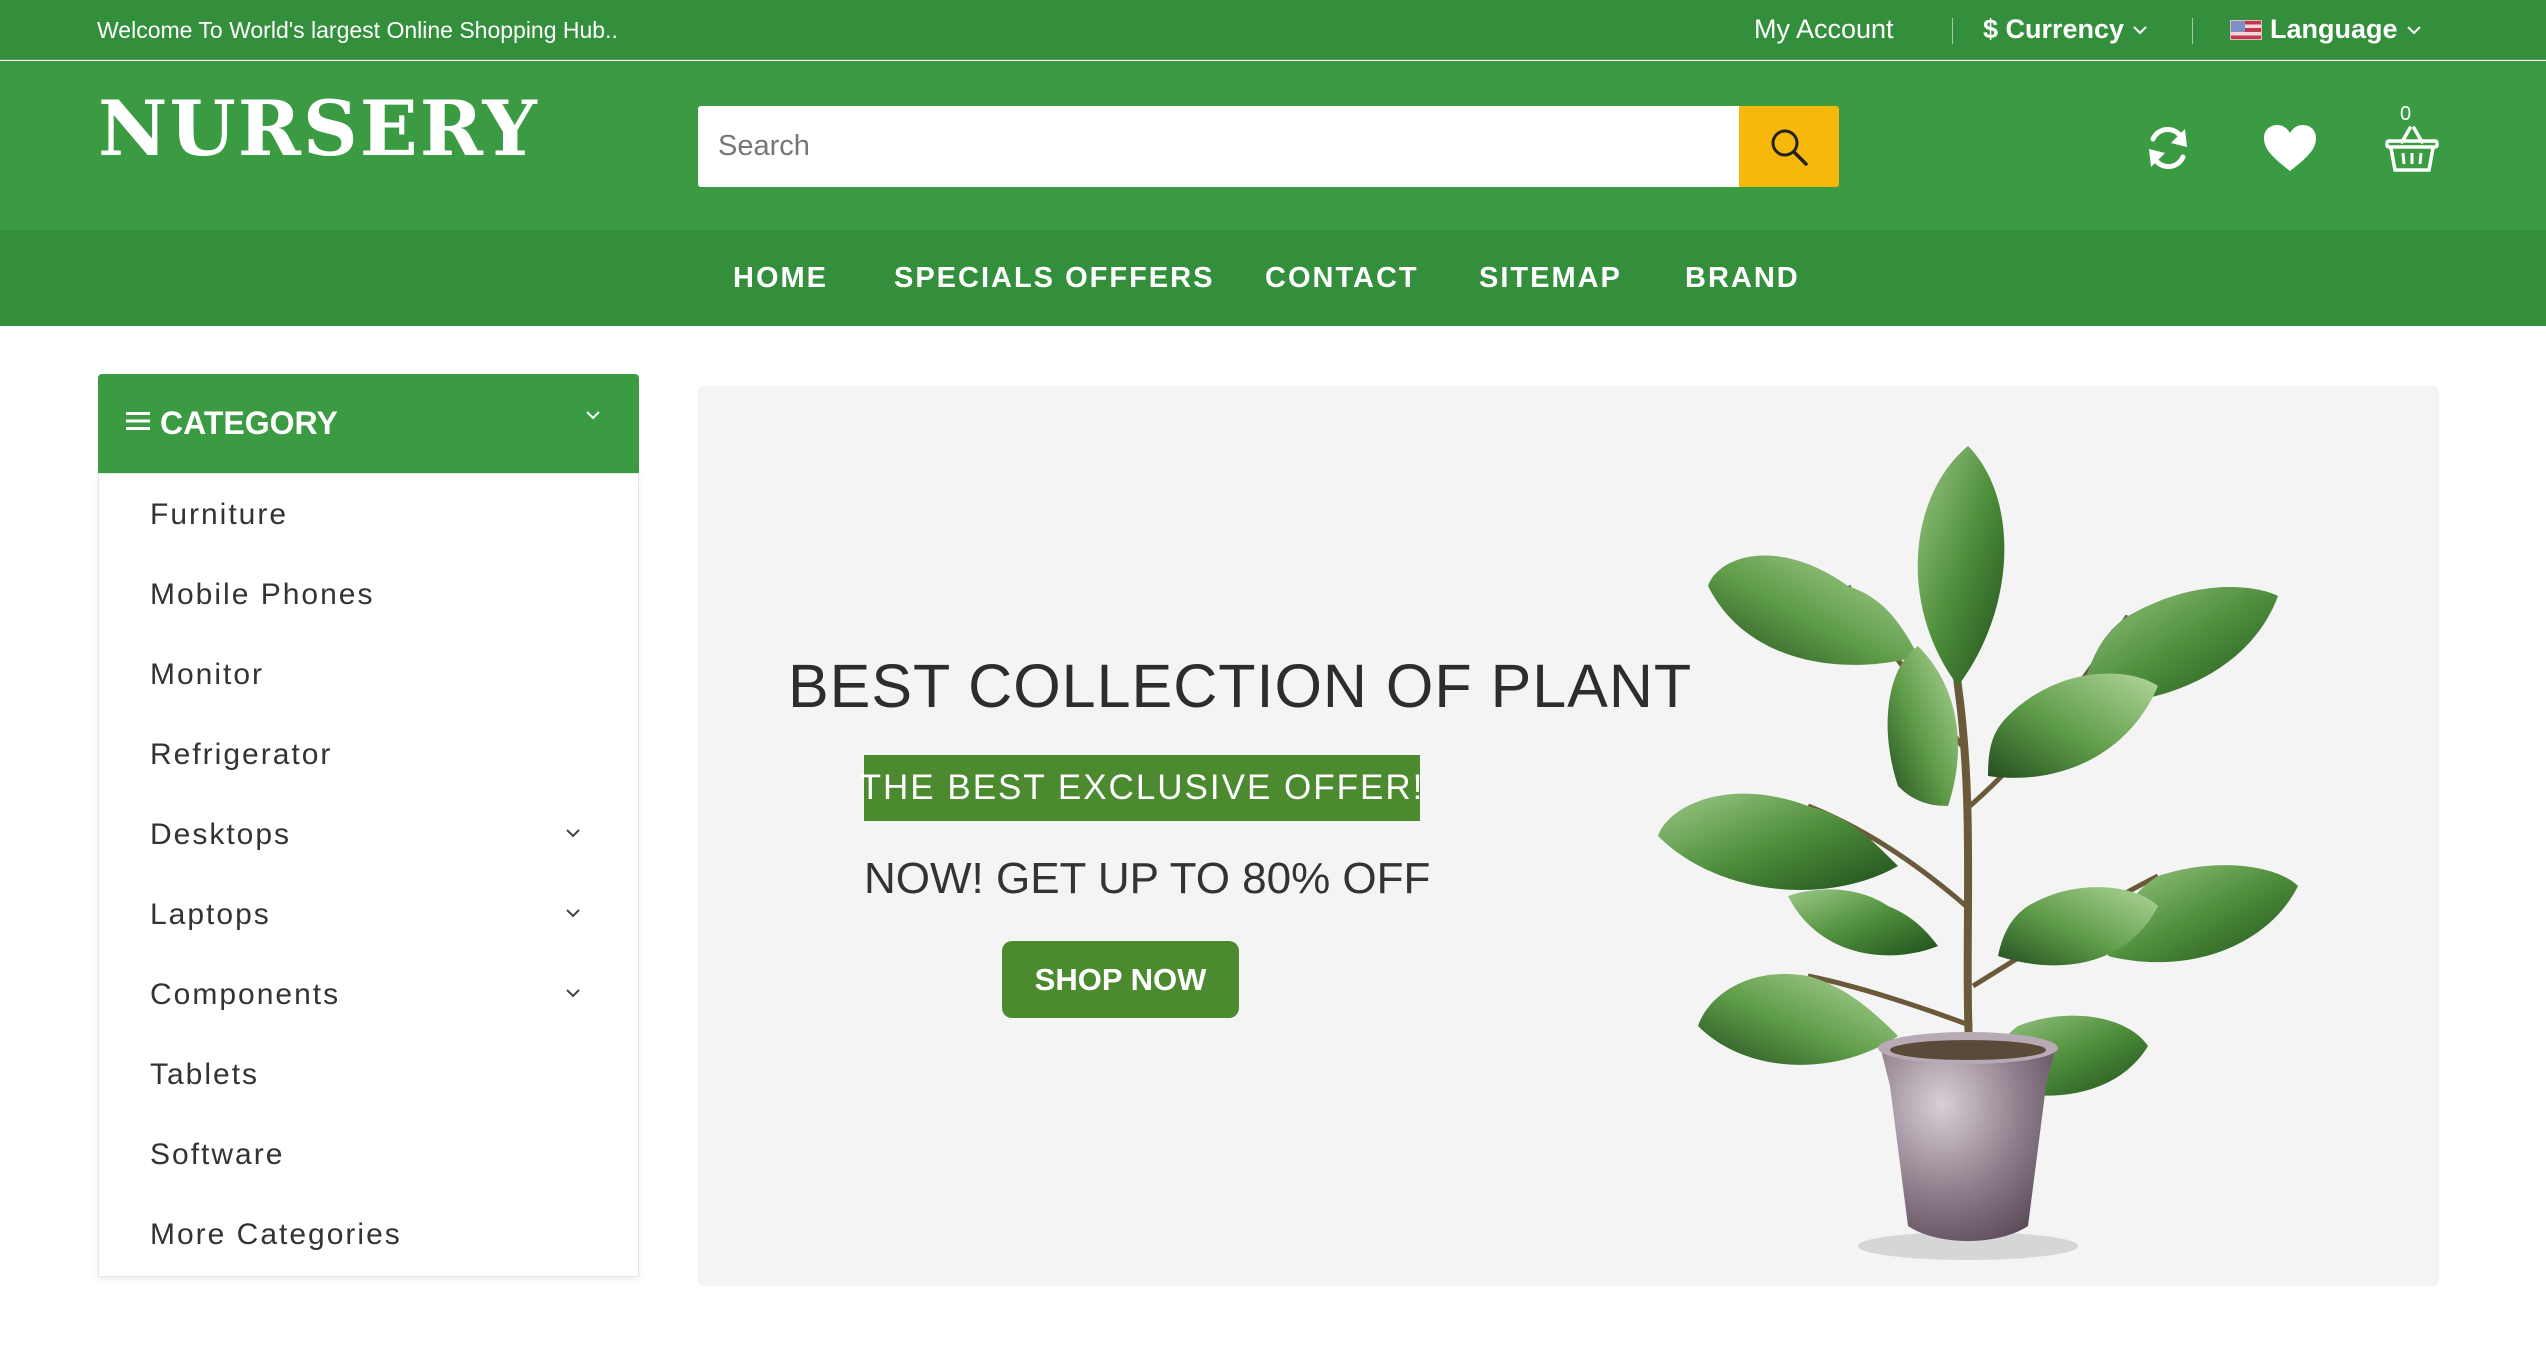  What do you see at coordinates (2054, 29) in the screenshot?
I see `currency-label: $ Currency` at bounding box center [2054, 29].